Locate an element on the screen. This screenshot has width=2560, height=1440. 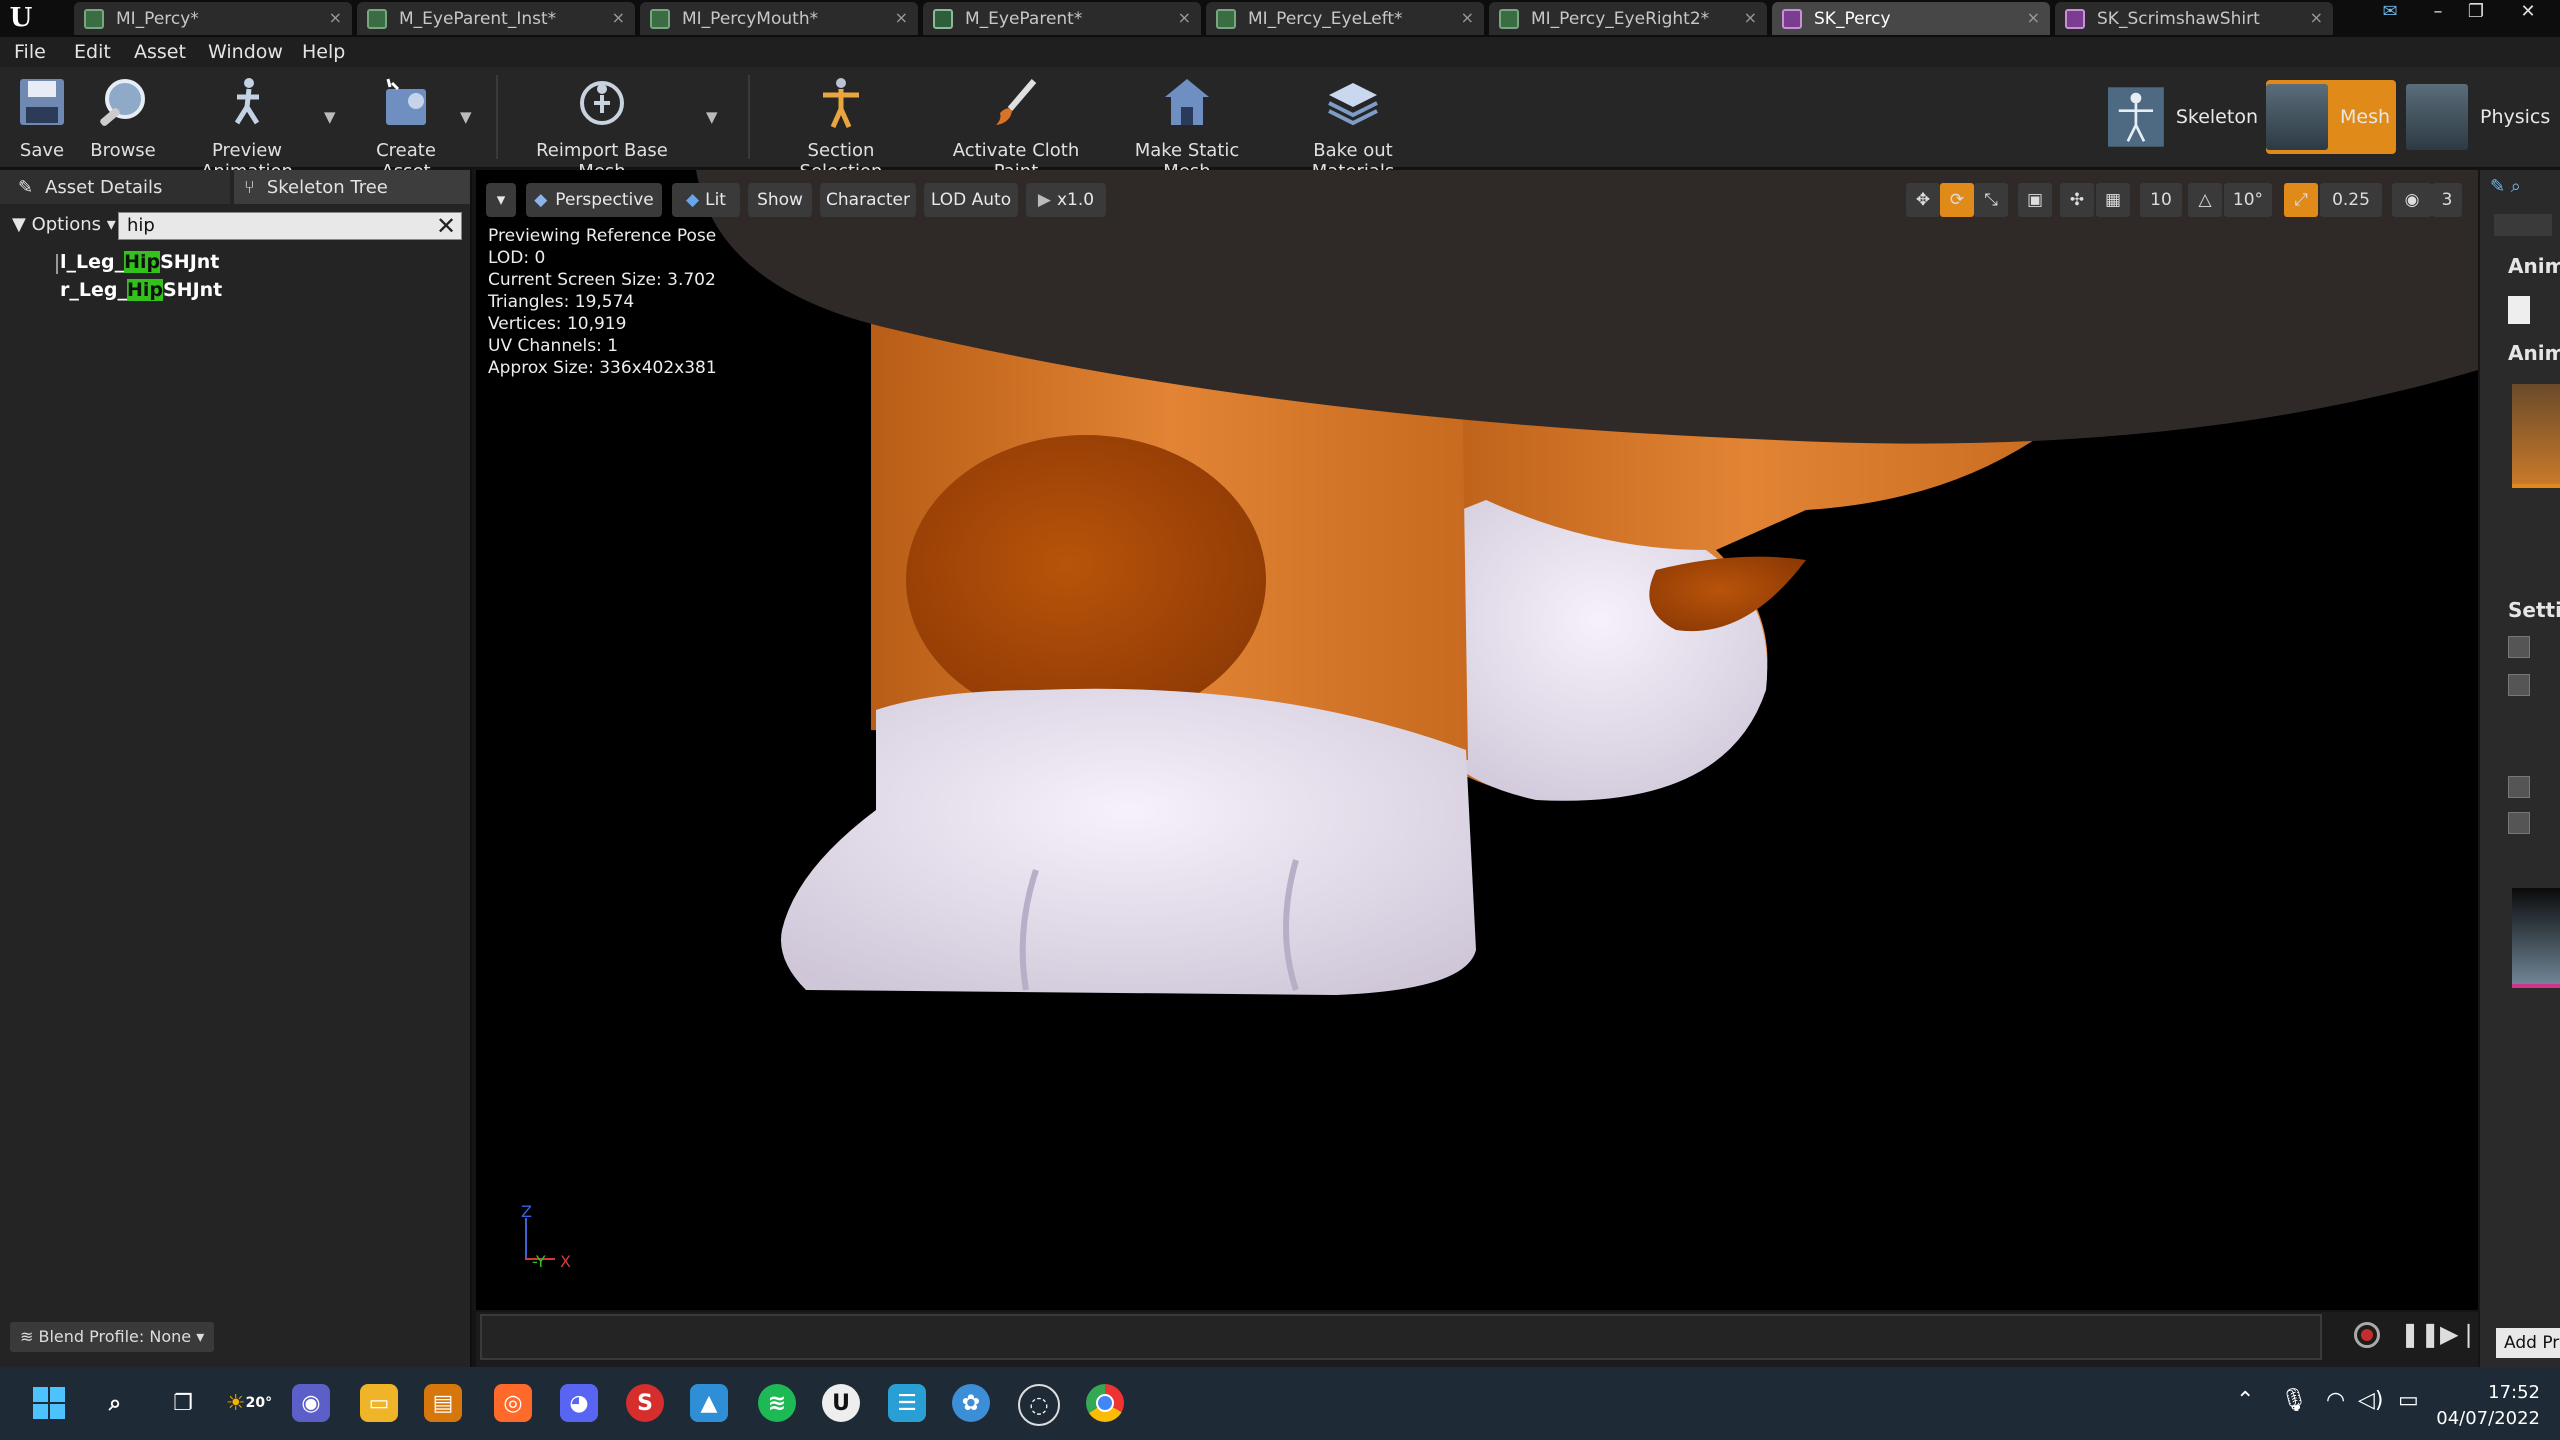
task-view-icon: ❐ is located at coordinates (183, 1403).